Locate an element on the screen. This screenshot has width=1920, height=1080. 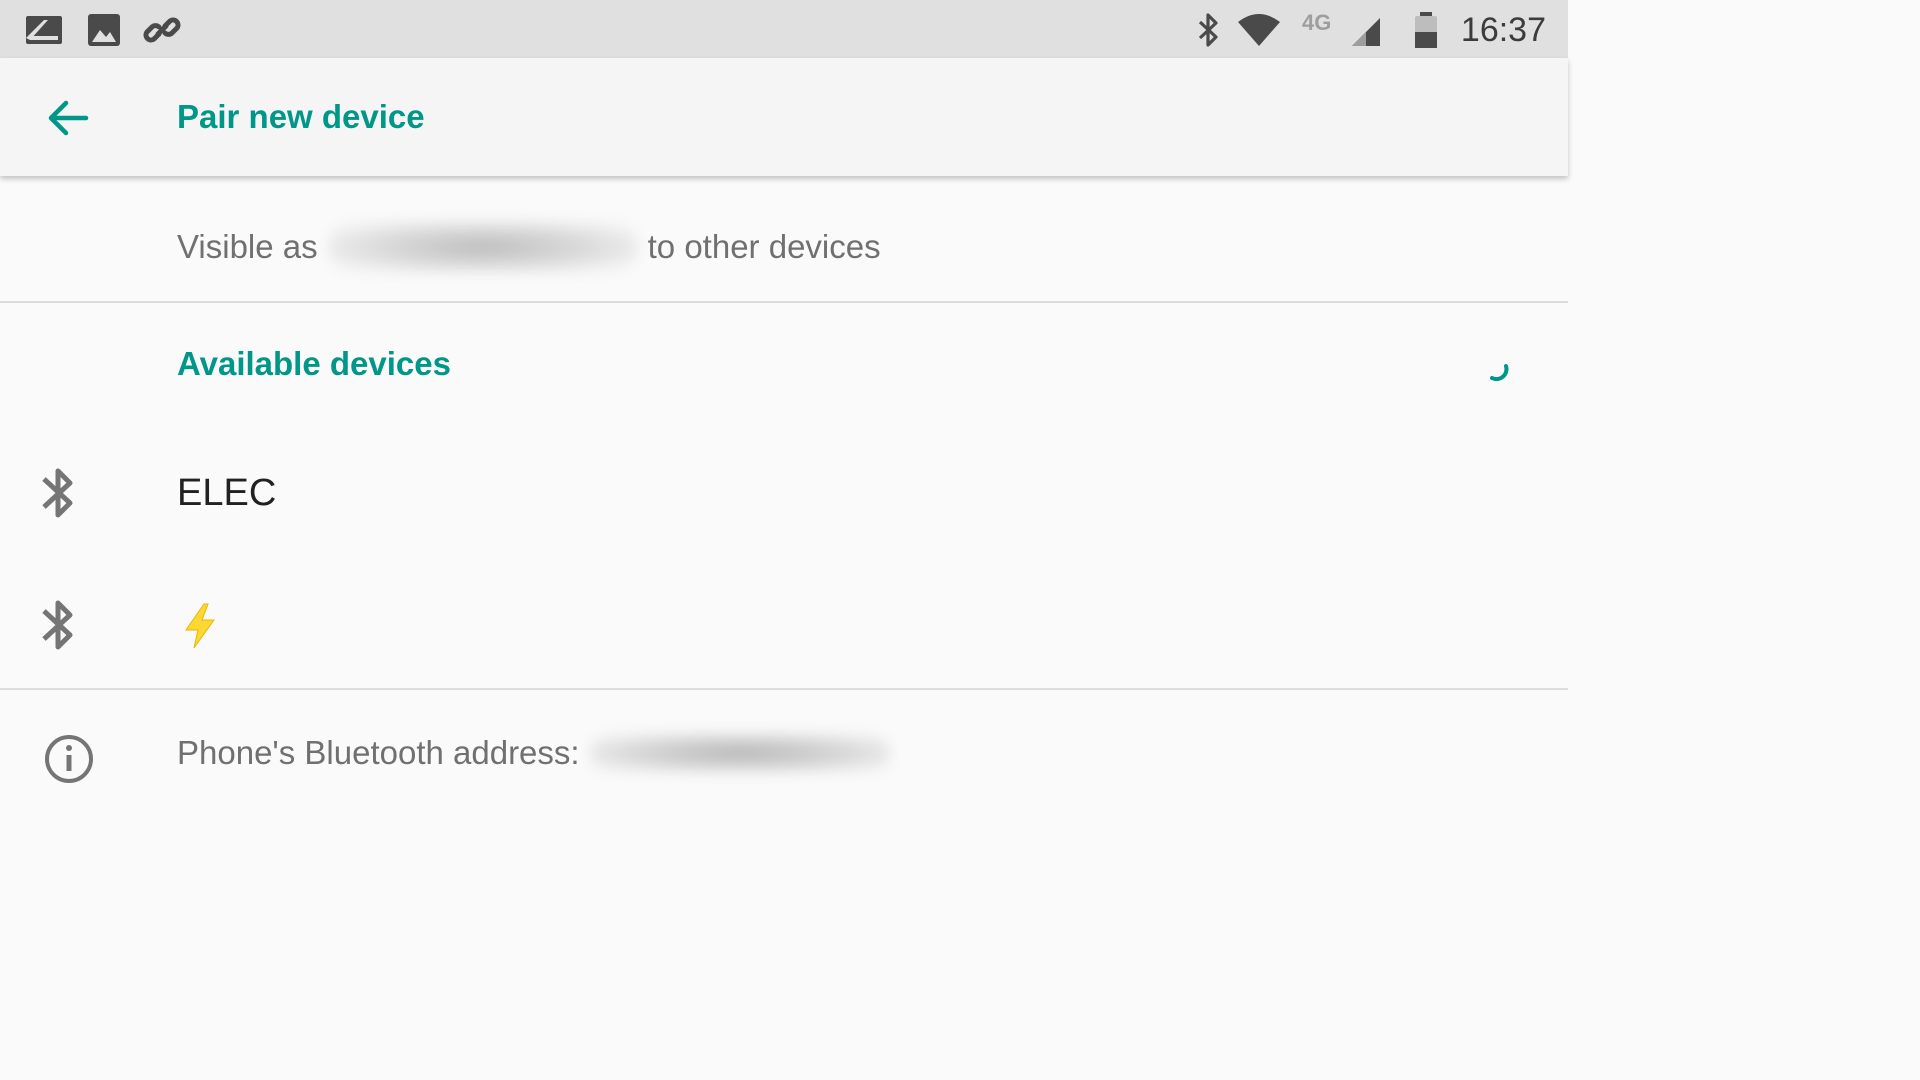
visibility-row: Visible as to other devices is located at coordinates (784, 239).